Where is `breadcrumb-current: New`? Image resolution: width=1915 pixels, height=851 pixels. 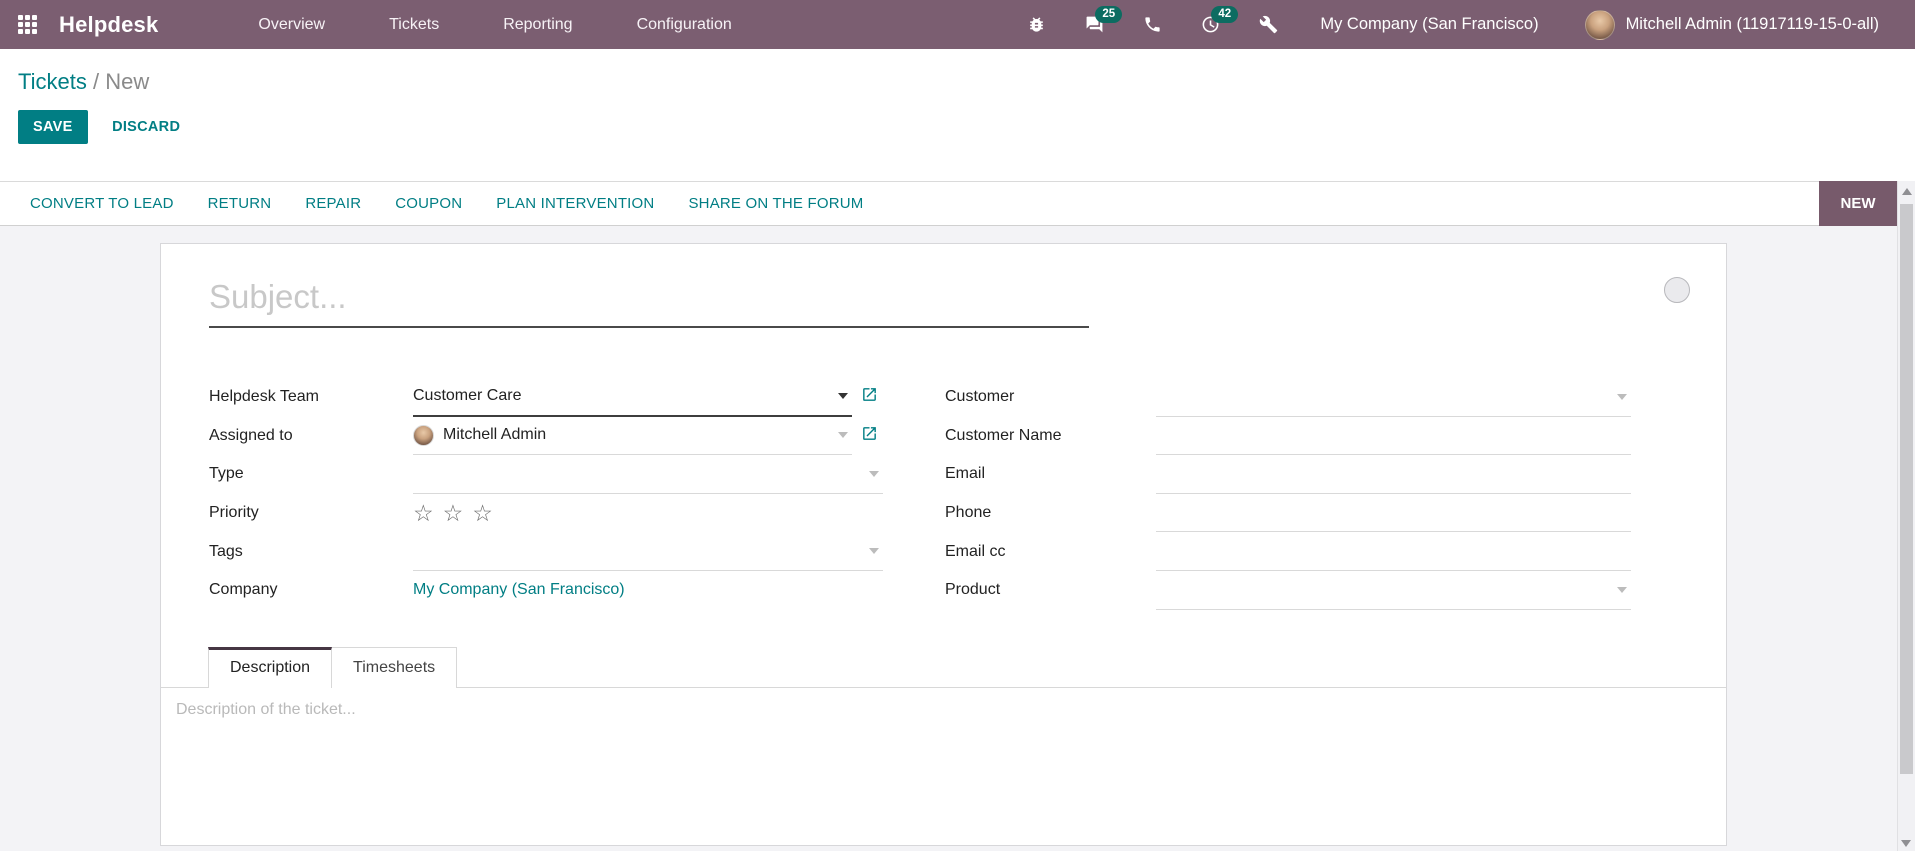 breadcrumb-current: New is located at coordinates (127, 81).